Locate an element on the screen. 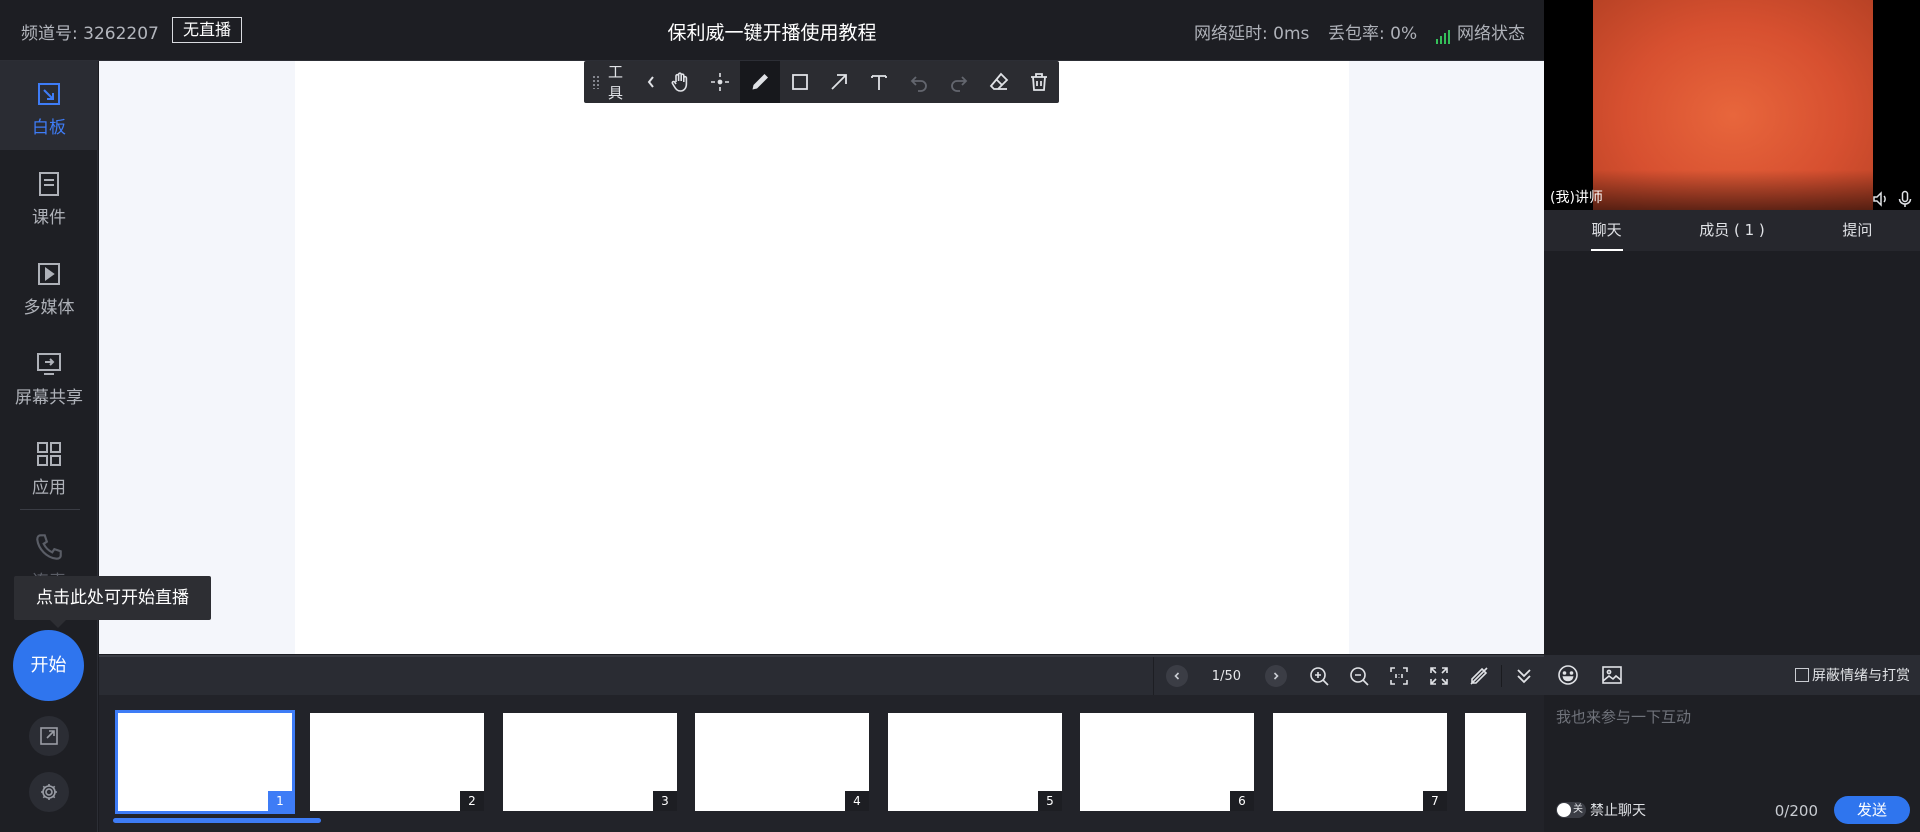  chevron-left-icon is located at coordinates (650, 82).